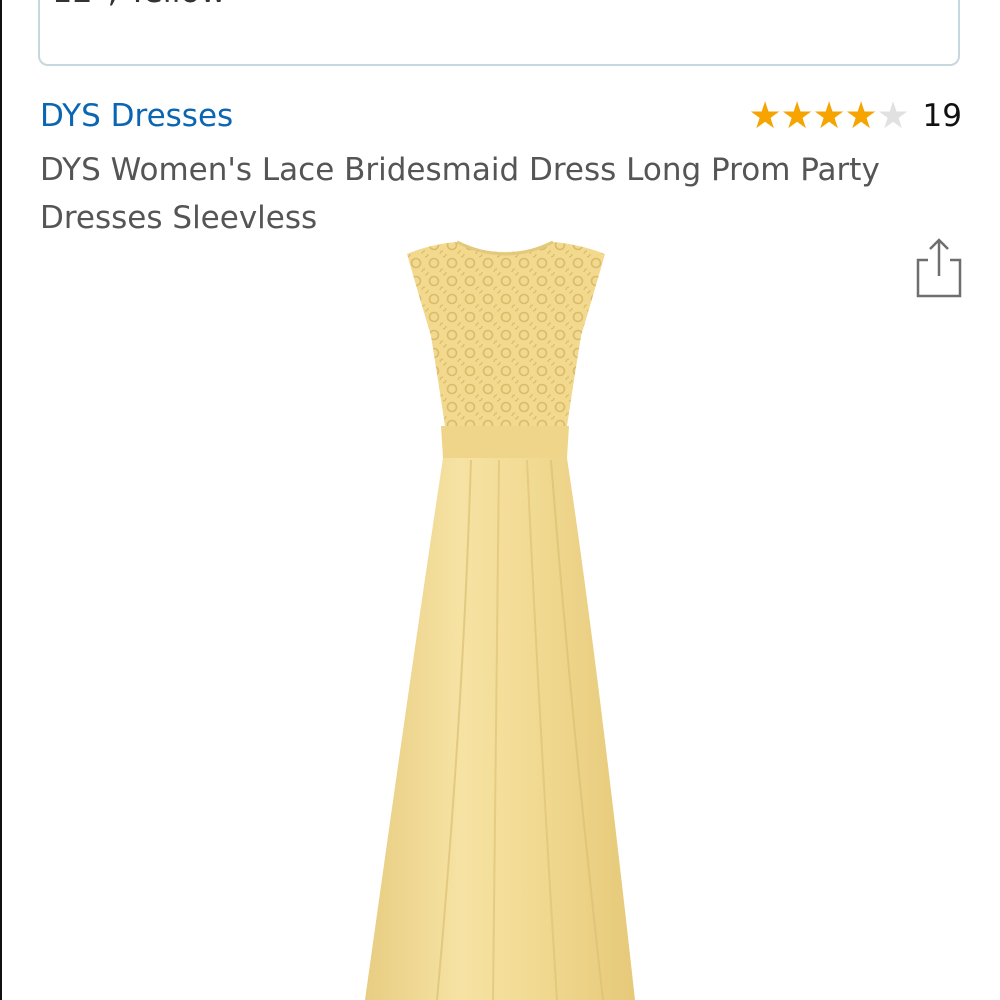 The height and width of the screenshot is (1000, 1000). I want to click on star-rating: ★ ★ ★ ★ ★, so click(829, 115).